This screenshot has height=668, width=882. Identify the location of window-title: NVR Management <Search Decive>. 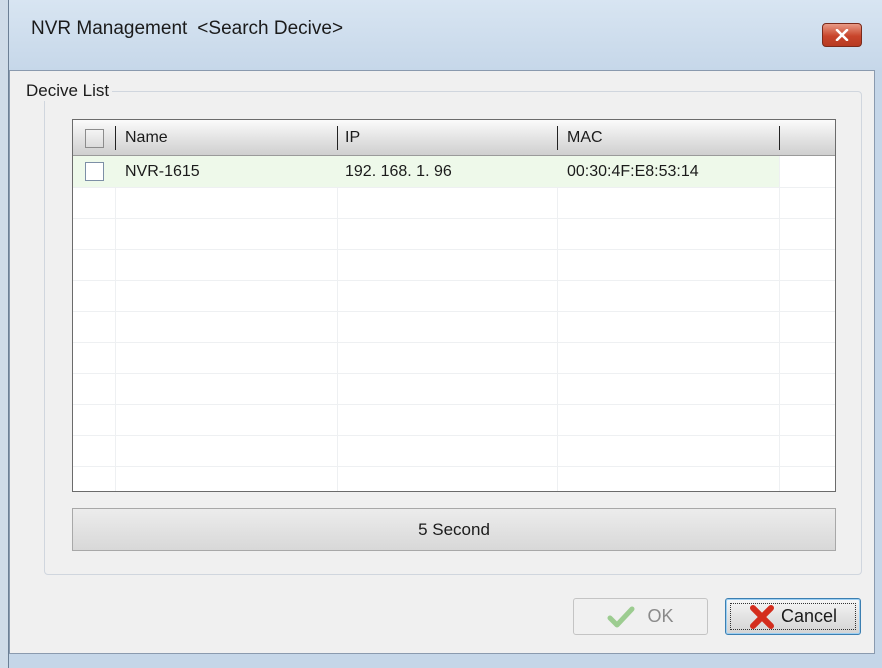
(187, 29).